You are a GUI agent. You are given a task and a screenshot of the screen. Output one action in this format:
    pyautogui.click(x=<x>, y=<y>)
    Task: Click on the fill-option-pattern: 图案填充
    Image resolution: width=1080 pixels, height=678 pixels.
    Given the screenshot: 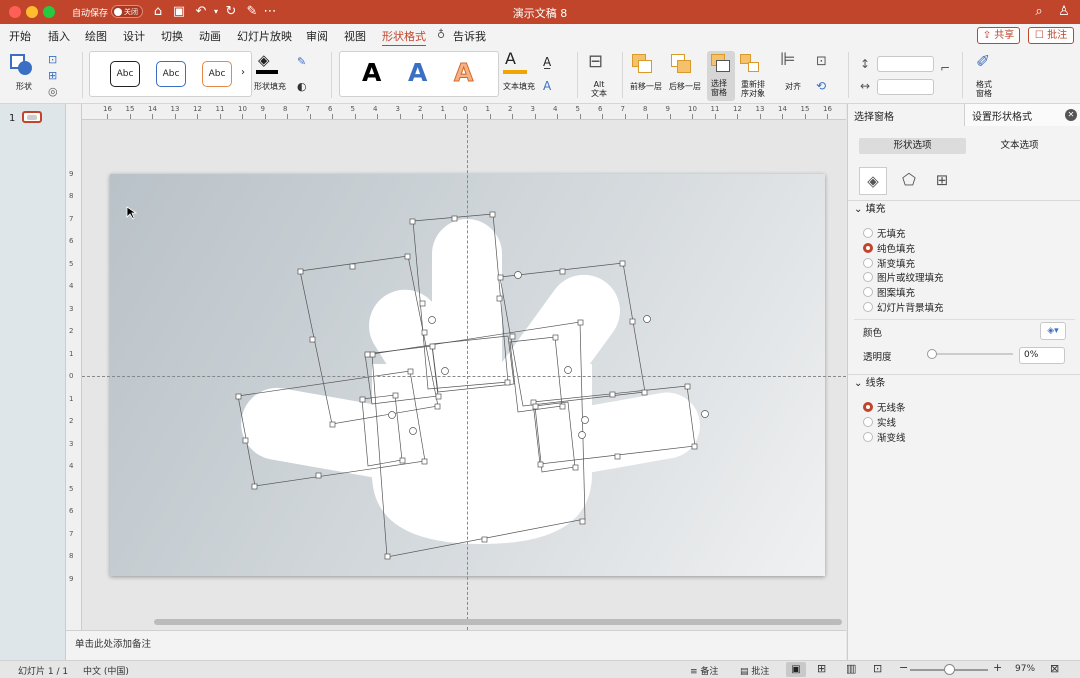 What is the action you would take?
    pyautogui.click(x=889, y=292)
    